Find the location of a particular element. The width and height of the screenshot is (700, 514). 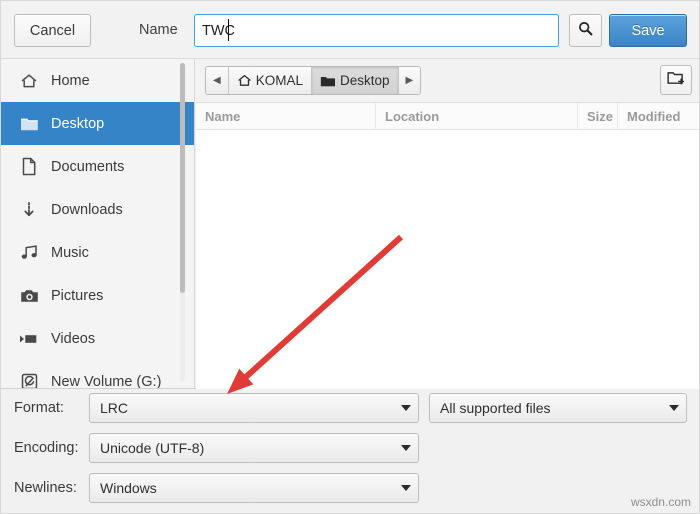

camera-icon is located at coordinates (29, 296).